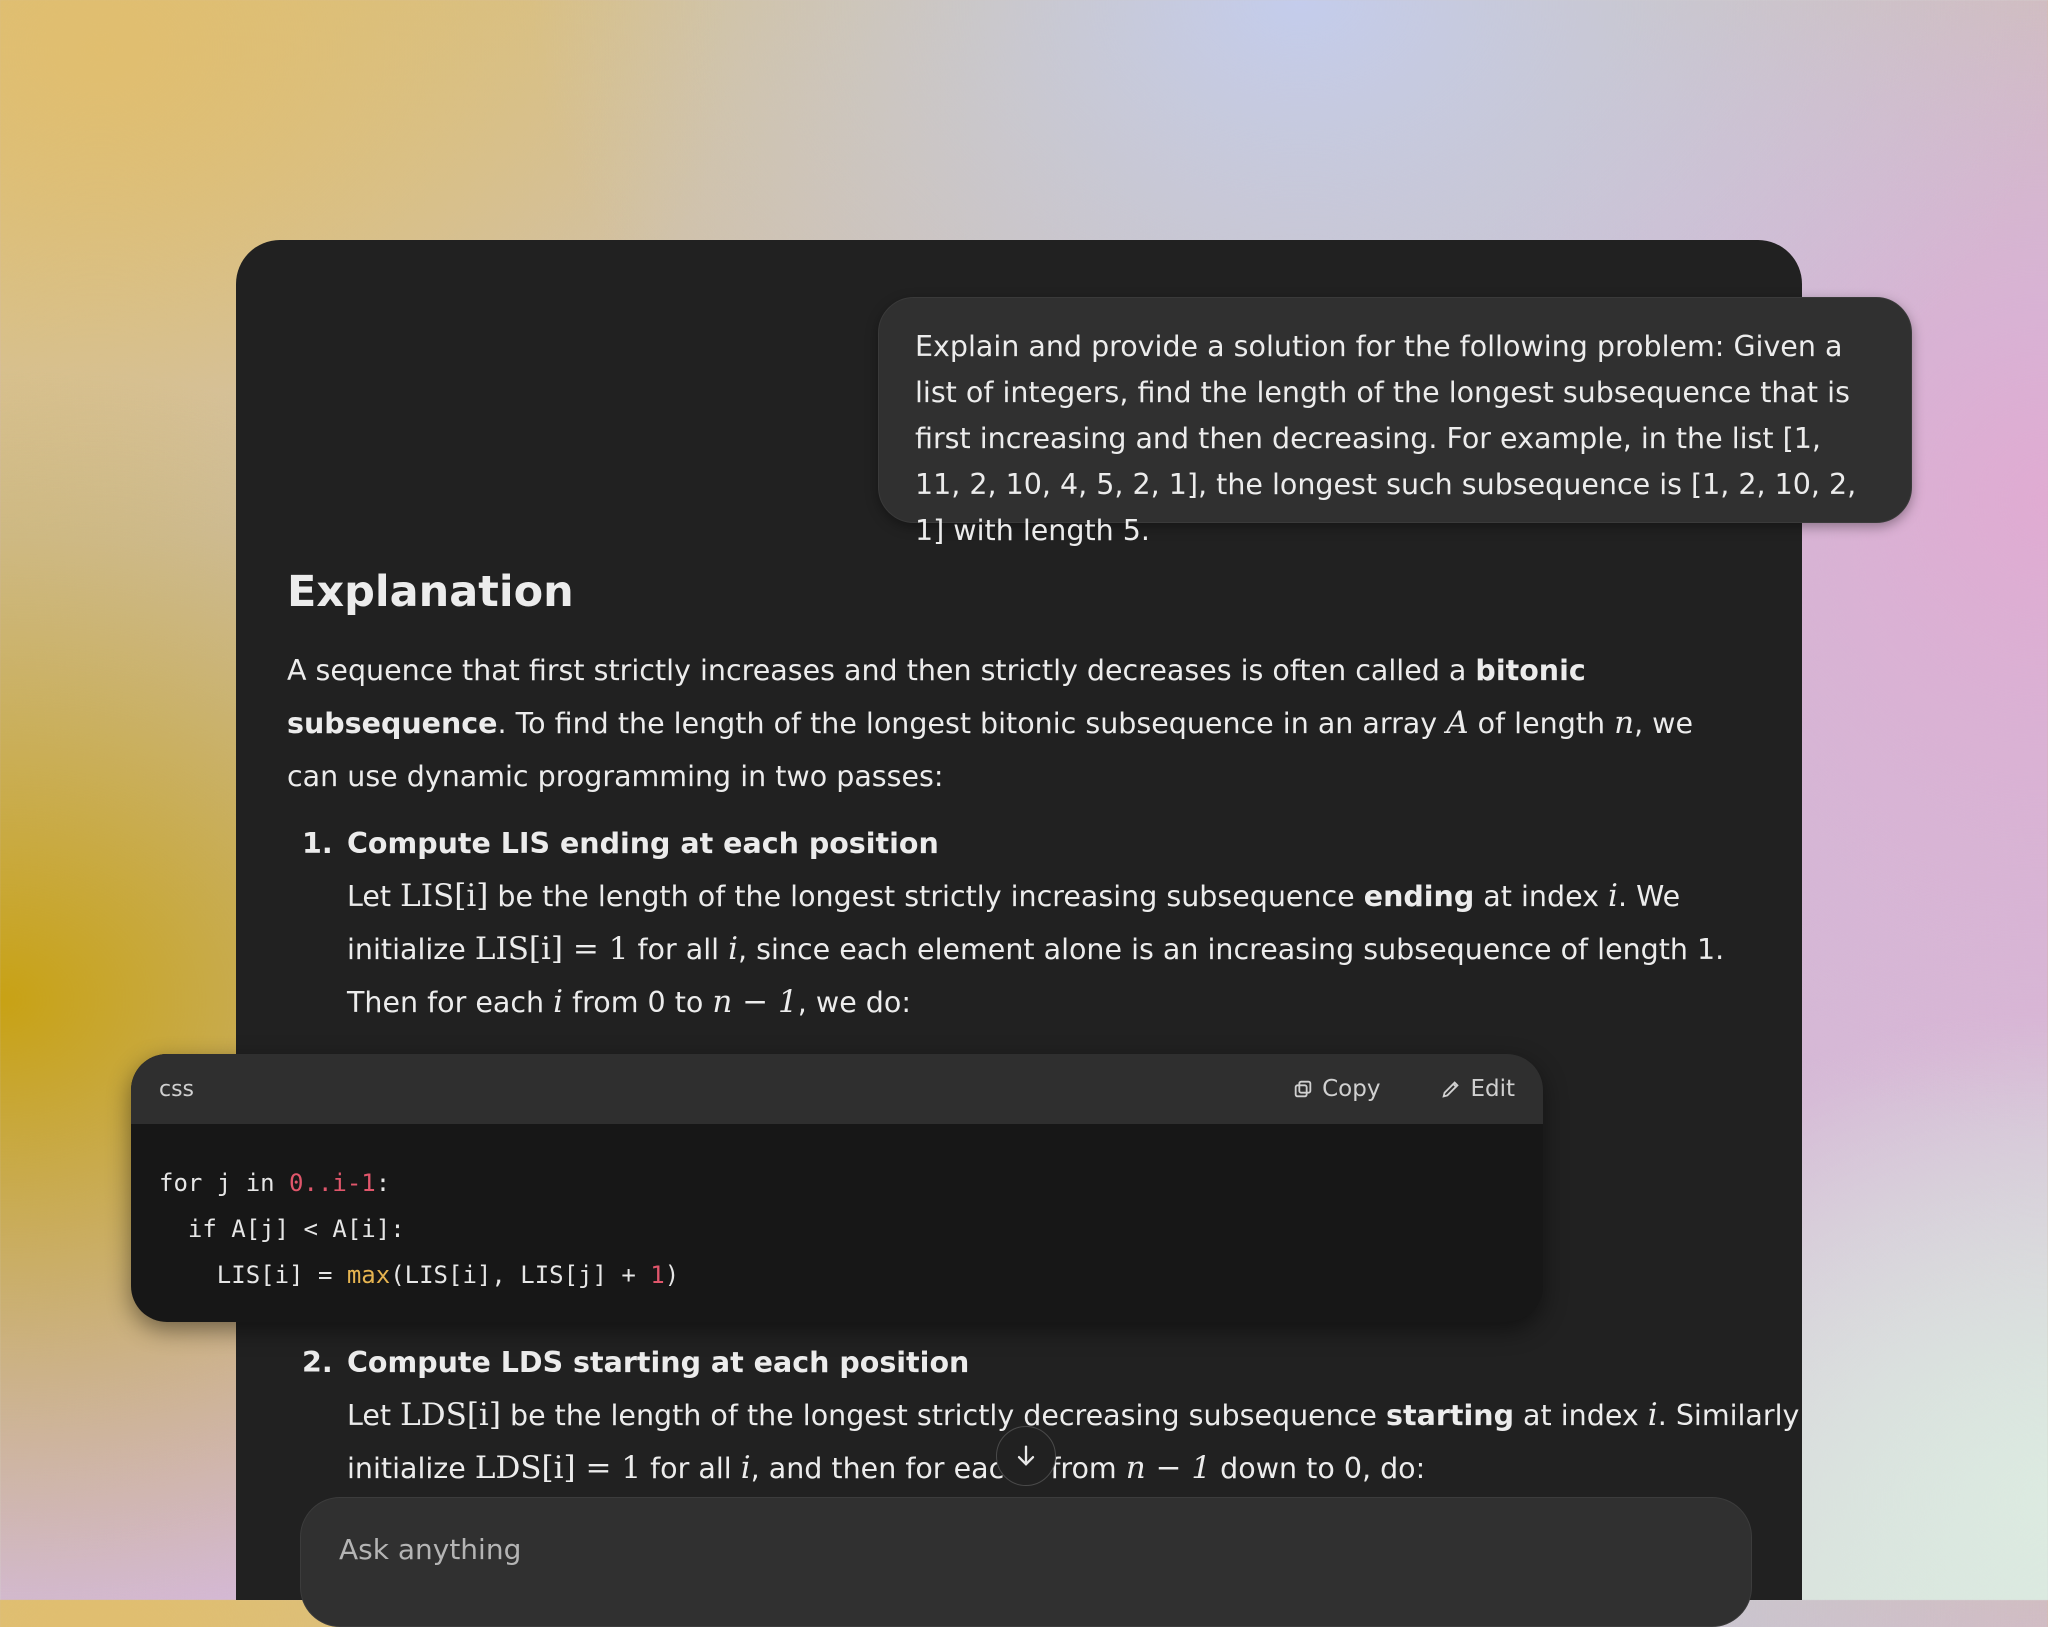  Describe the element at coordinates (368, 1275) in the screenshot. I see `code-token-function: max` at that location.